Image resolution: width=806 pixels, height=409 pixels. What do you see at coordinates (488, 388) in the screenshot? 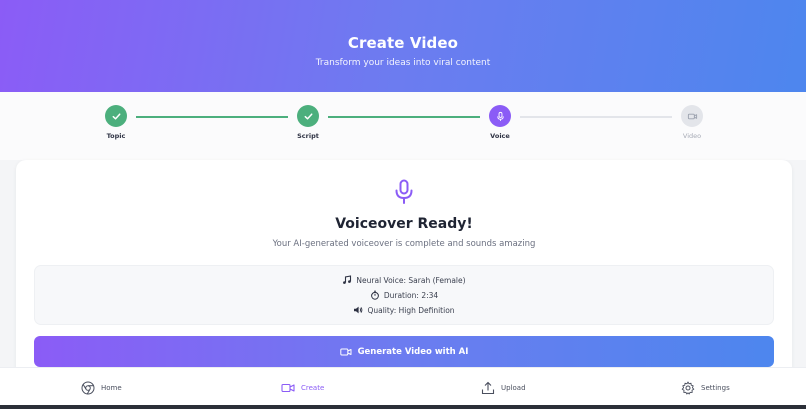
I see `upload-icon` at bounding box center [488, 388].